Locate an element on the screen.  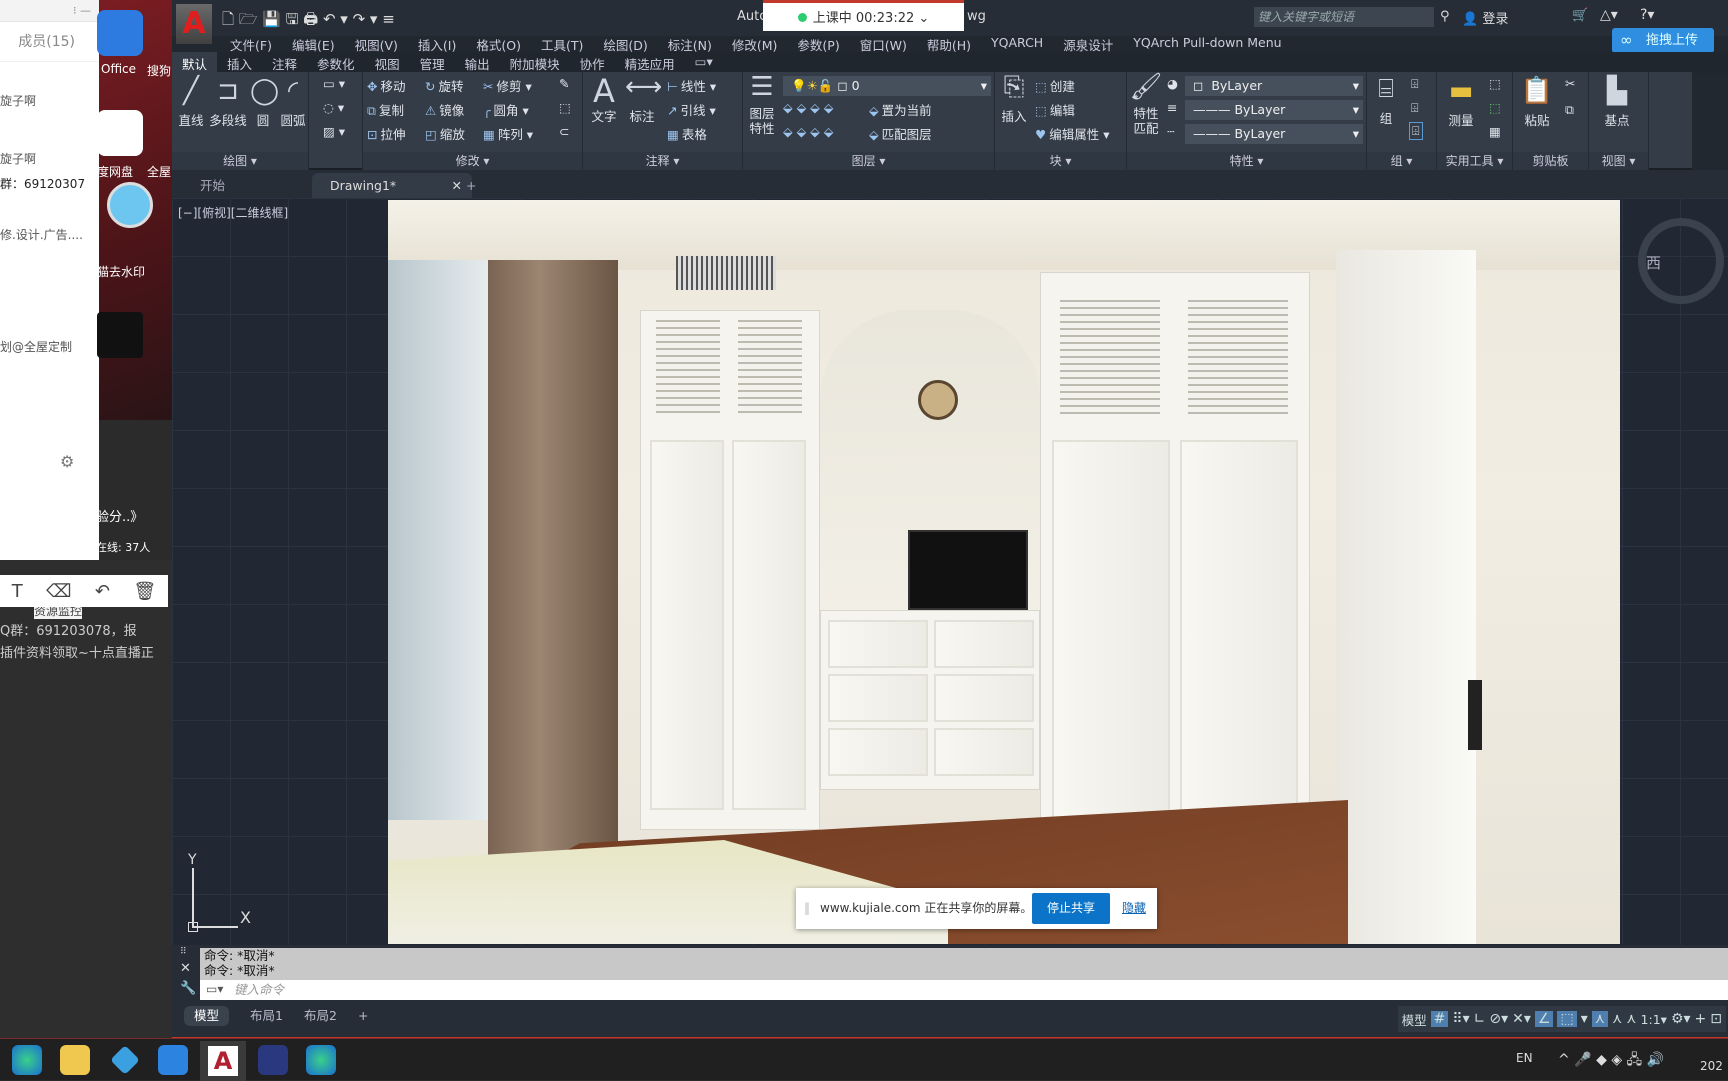
menu-item: 标注(N) is located at coordinates (690, 43).